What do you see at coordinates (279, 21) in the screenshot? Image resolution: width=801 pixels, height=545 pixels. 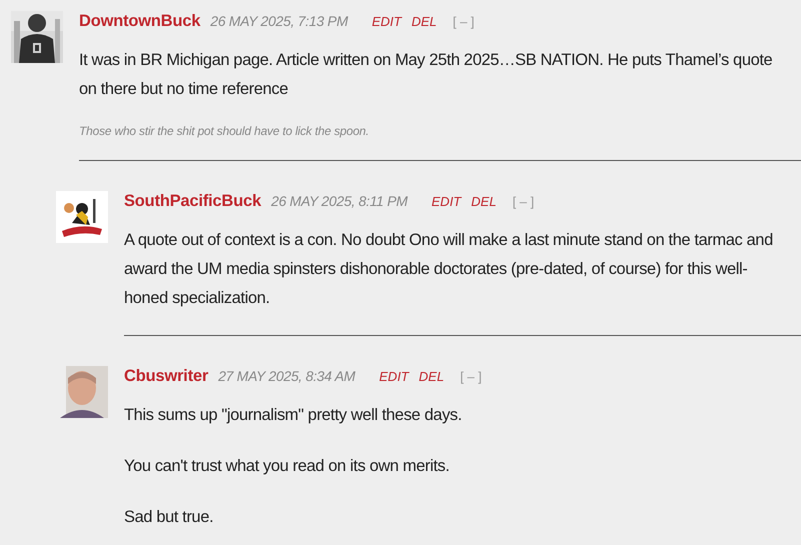 I see `comment-date: 26 MAY 2025, 7:13 PM` at bounding box center [279, 21].